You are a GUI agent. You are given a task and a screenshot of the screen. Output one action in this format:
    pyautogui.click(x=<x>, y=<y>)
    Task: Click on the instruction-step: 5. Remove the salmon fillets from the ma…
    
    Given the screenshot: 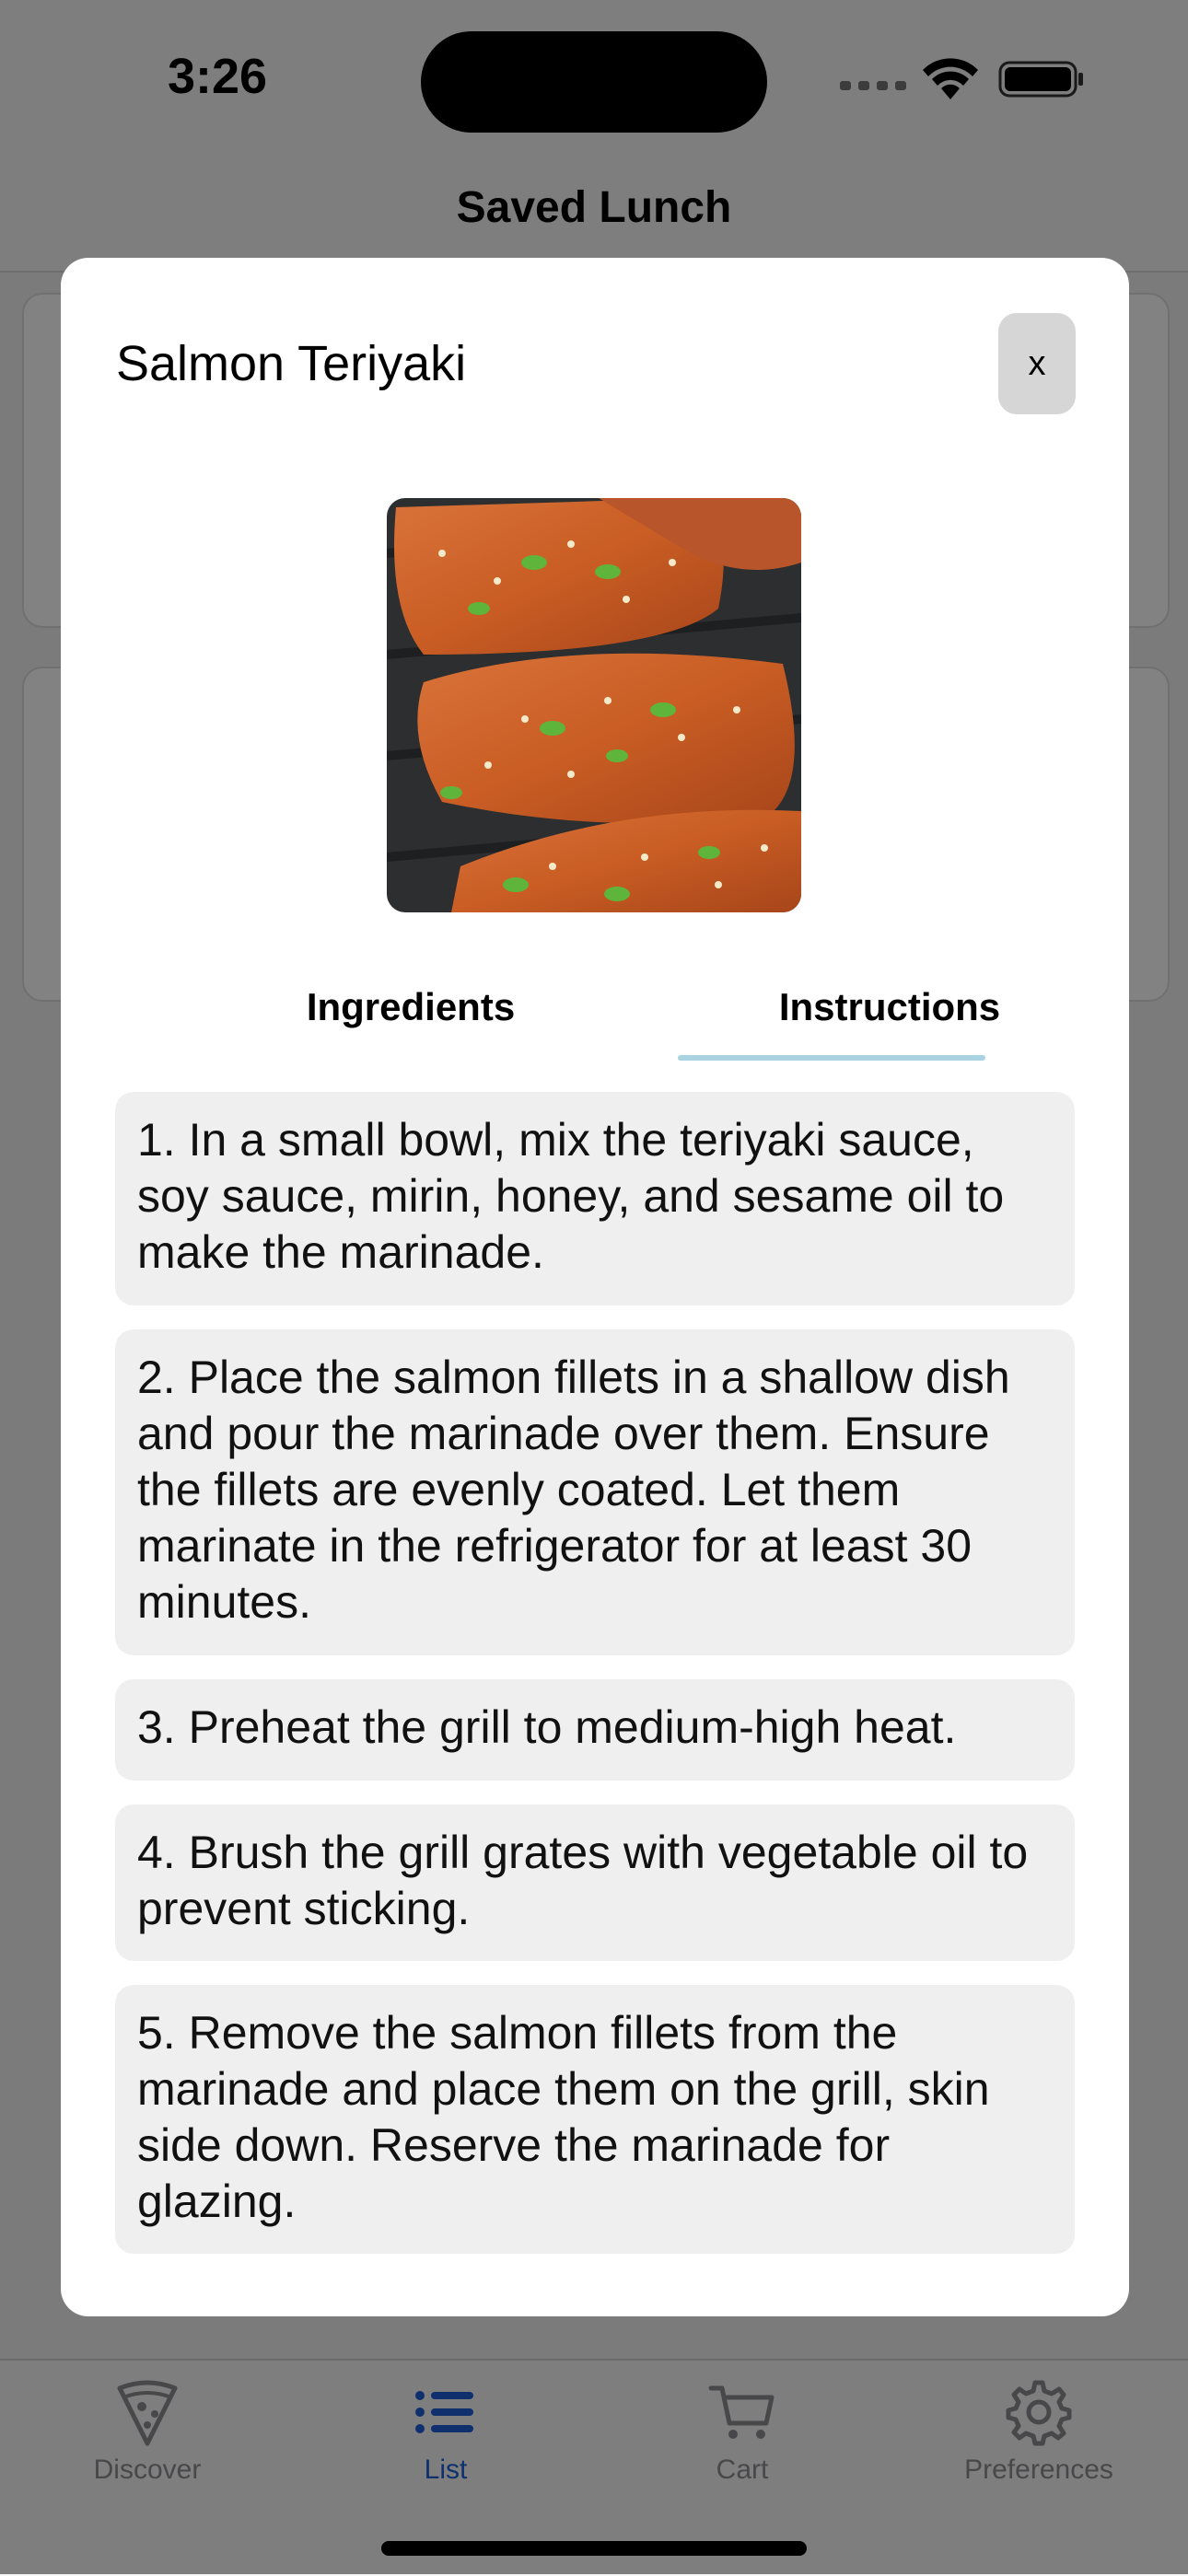 What is the action you would take?
    pyautogui.click(x=595, y=2119)
    